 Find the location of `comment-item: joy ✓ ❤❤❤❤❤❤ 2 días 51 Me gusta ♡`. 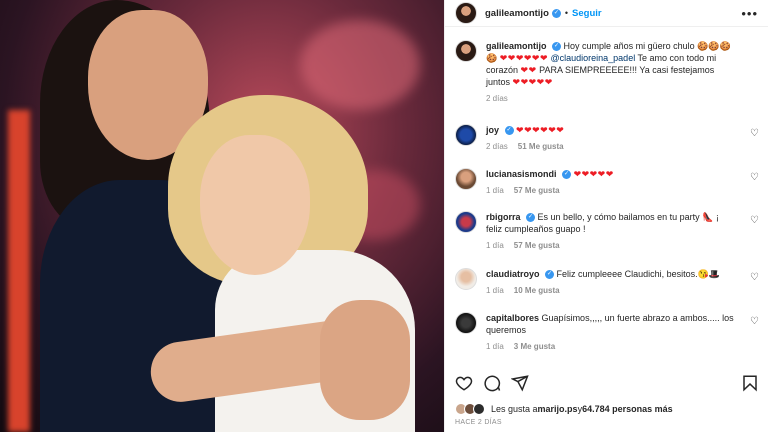

comment-item: joy ✓ ❤❤❤❤❤❤ 2 días 51 Me gusta ♡ is located at coordinates (607, 138).